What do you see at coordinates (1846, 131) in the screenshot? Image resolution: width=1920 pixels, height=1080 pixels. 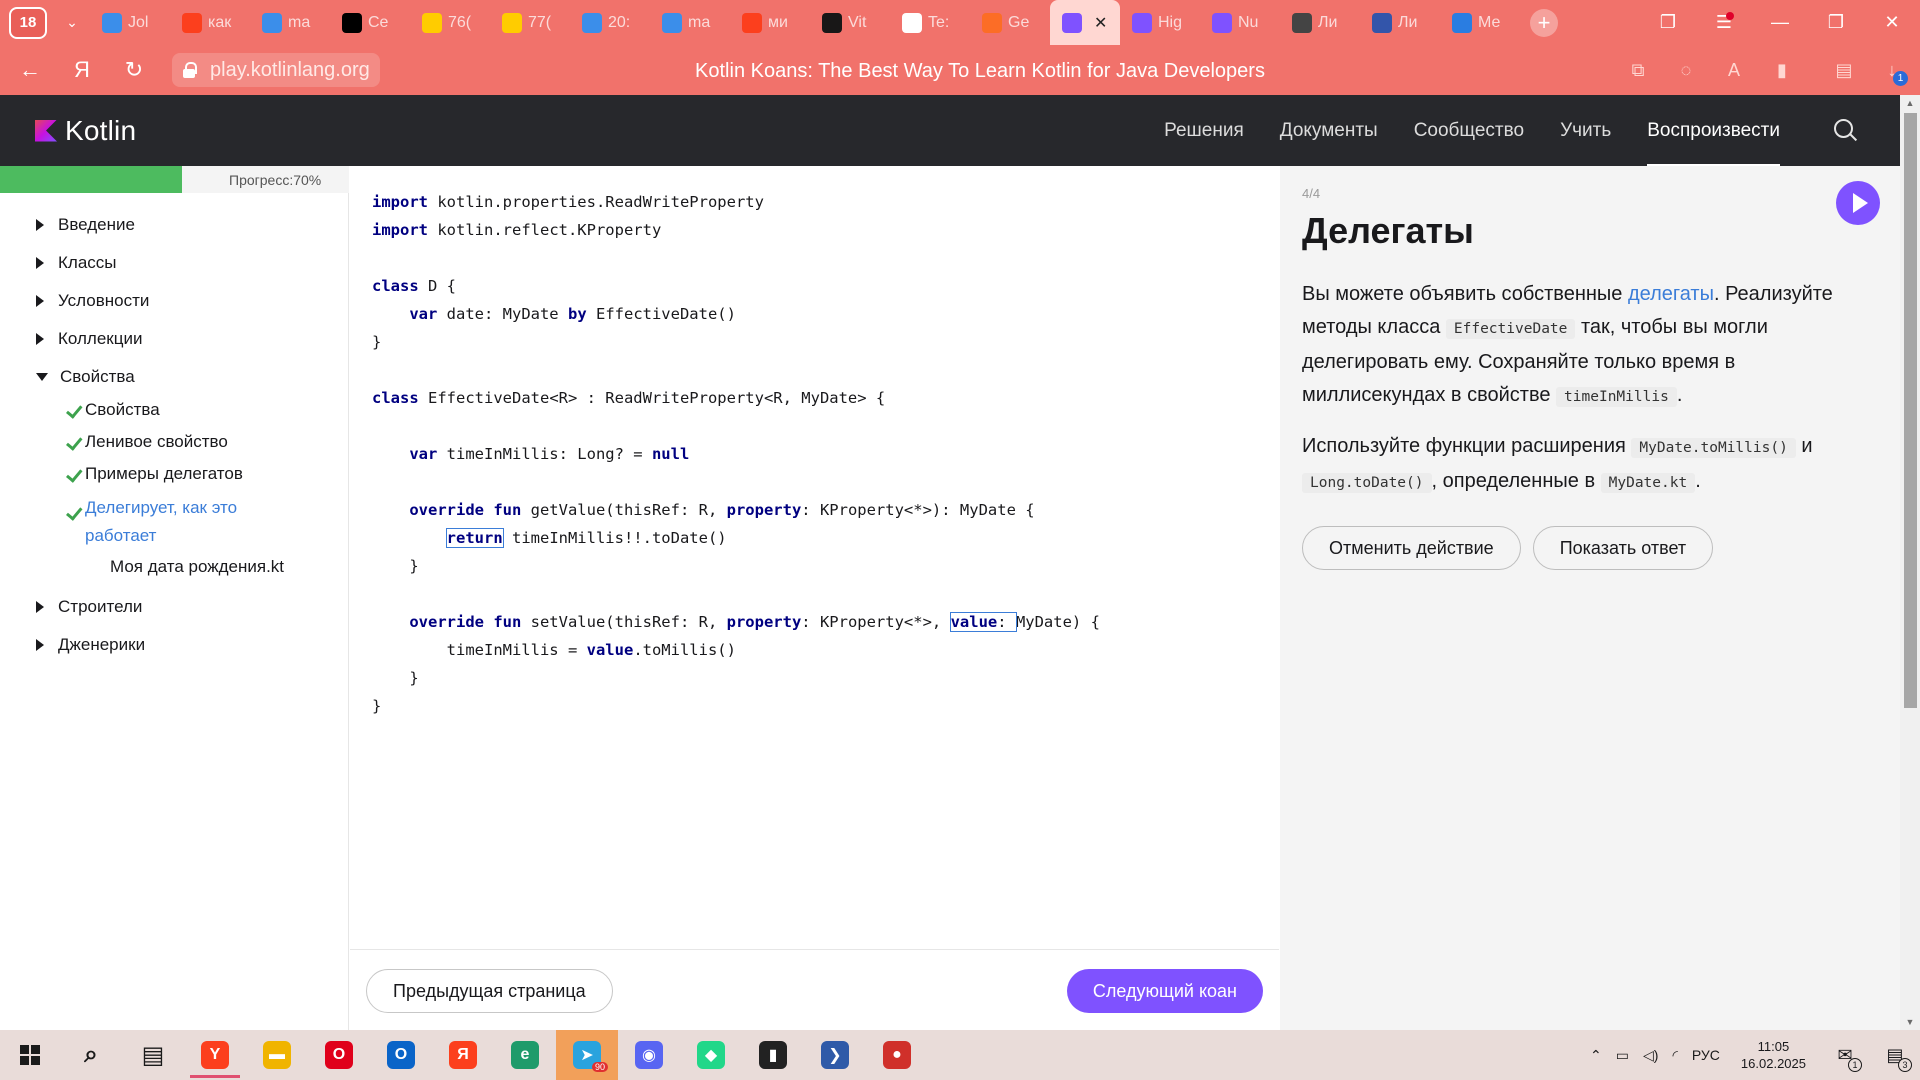 I see `search-icon` at bounding box center [1846, 131].